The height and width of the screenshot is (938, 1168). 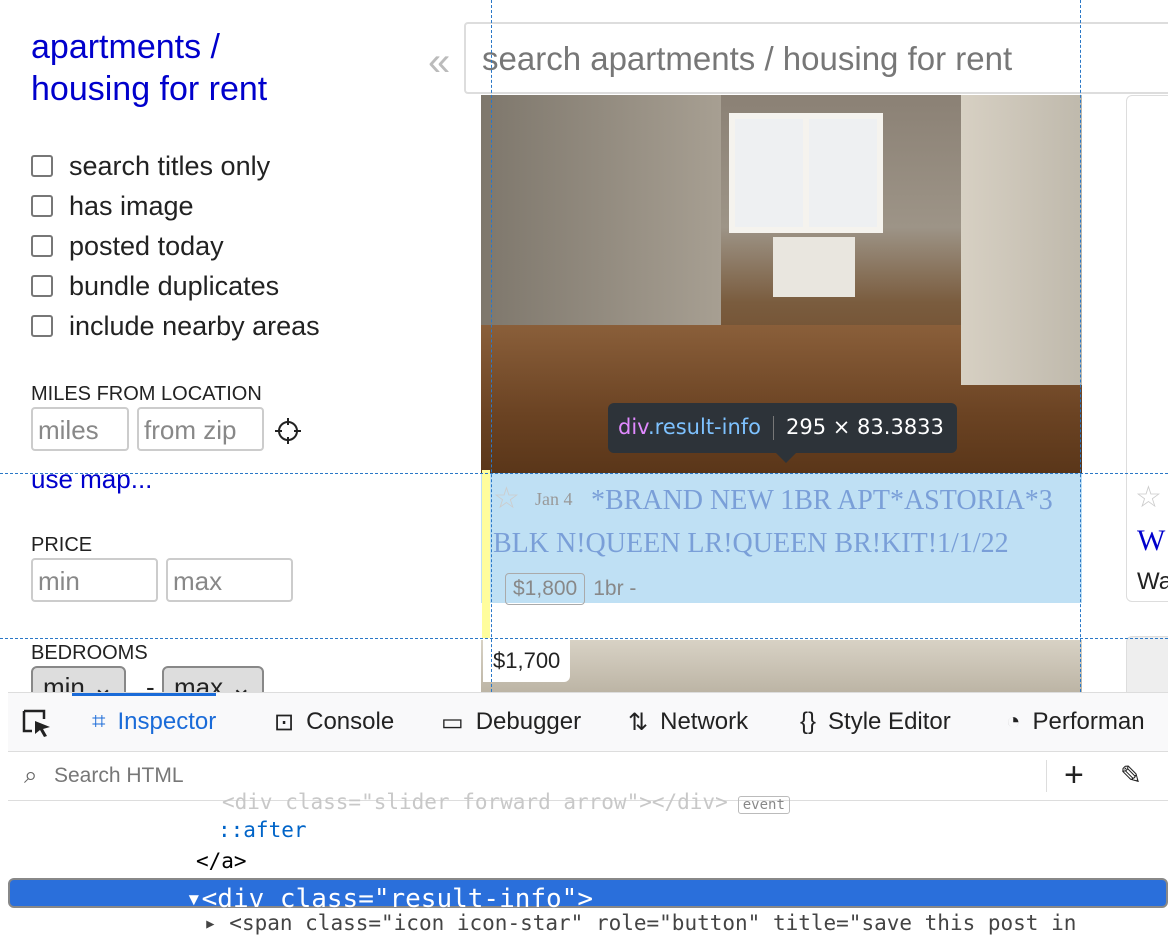 I want to click on network-icon: ⇅, so click(x=638, y=722).